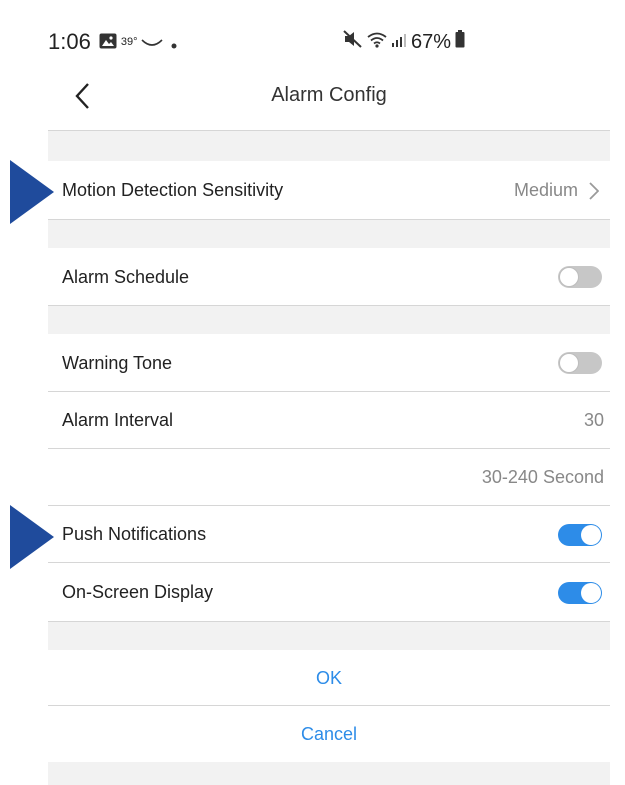 This screenshot has height=785, width=625. I want to click on alarm-interval-row: Alarm Interval 30, so click(329, 420).